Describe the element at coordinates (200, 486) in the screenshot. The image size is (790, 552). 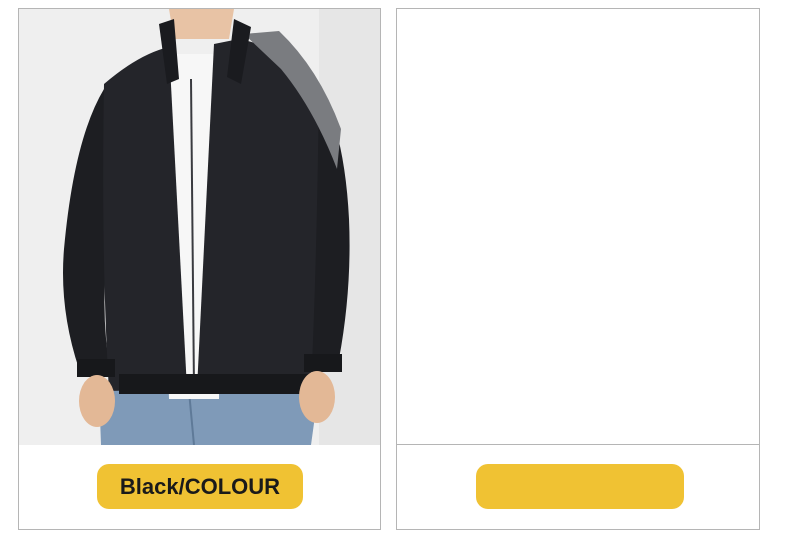
I see `color-option-label: Black/COLOUR` at that location.